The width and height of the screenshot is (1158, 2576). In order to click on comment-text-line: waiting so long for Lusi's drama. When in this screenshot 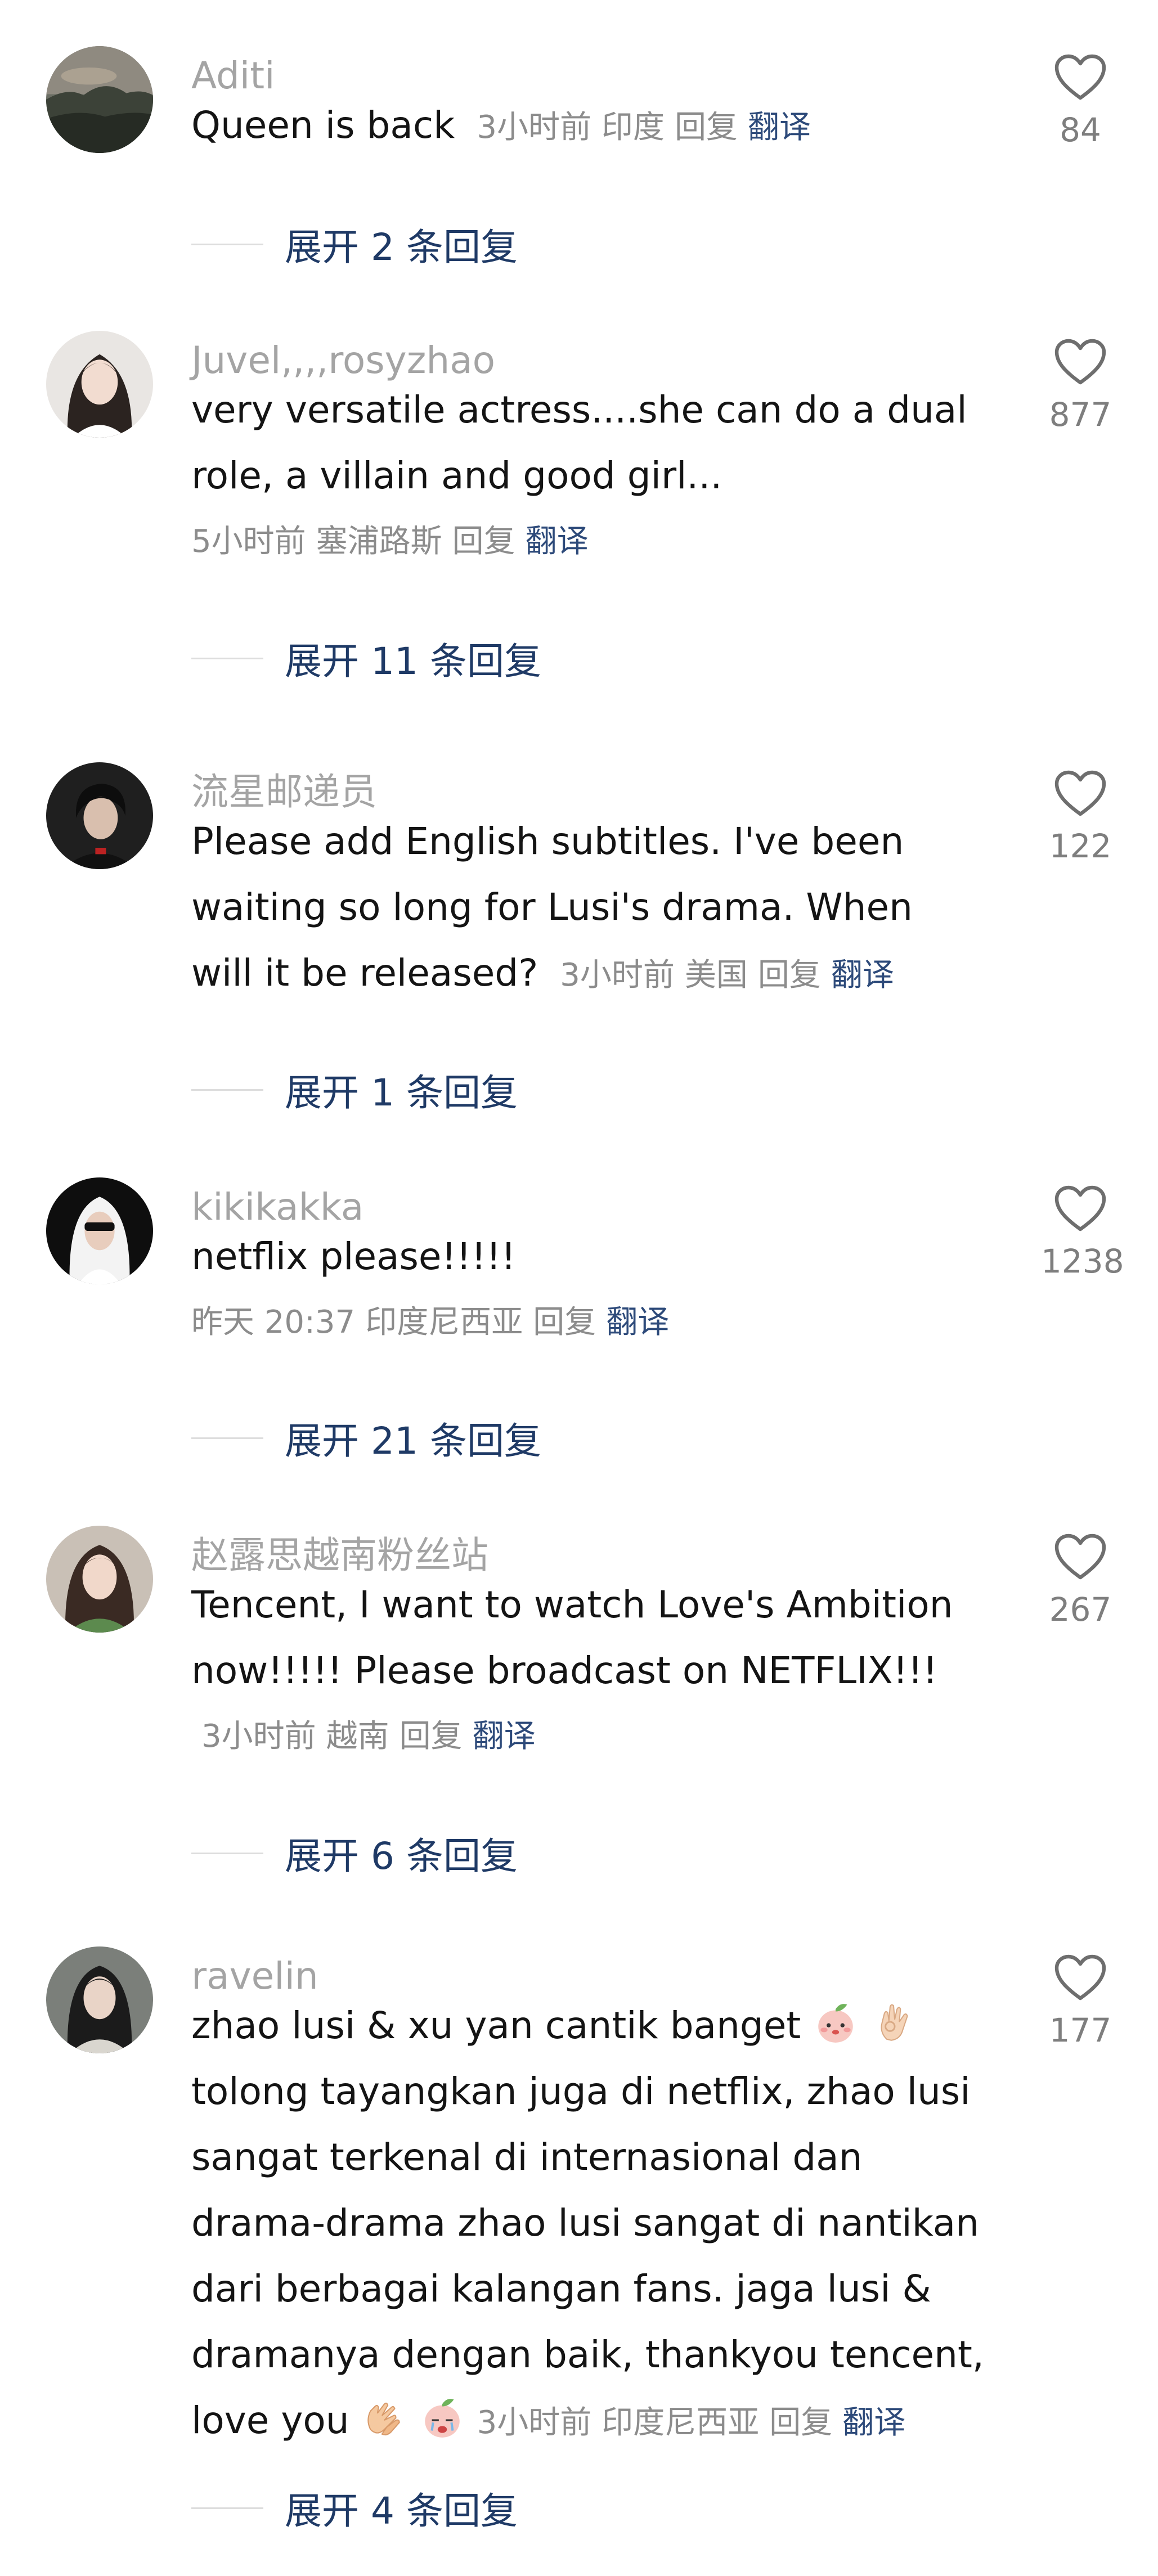, I will do `click(552, 907)`.